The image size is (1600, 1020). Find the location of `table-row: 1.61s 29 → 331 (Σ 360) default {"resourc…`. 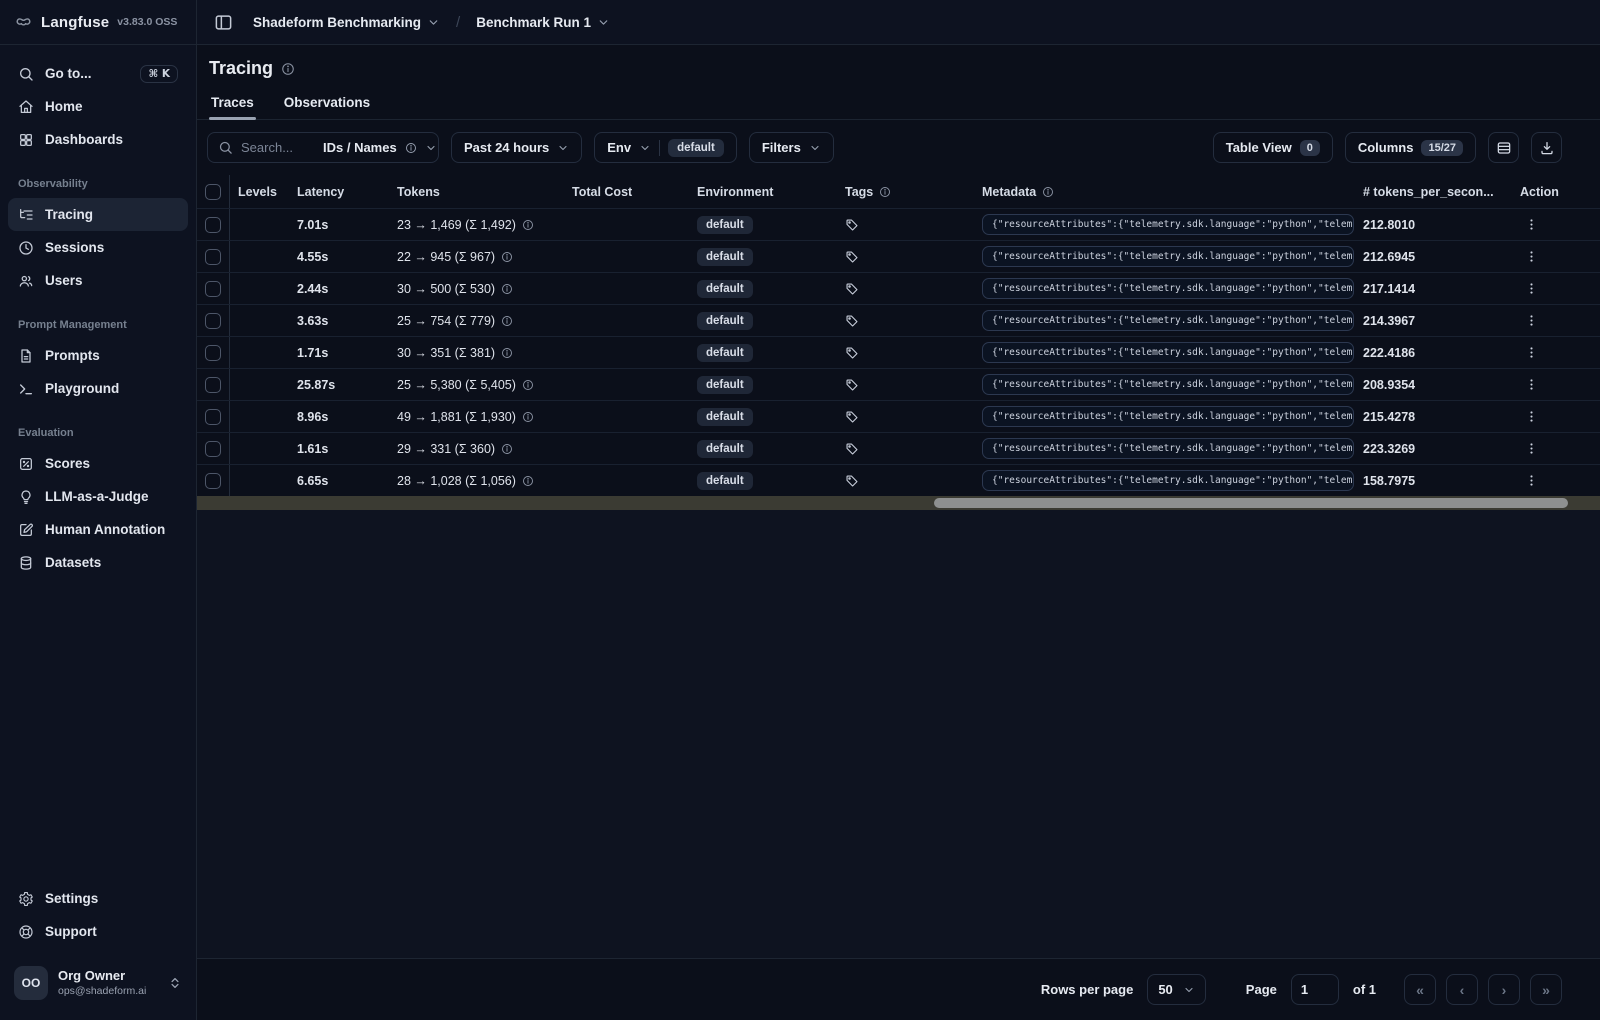

table-row: 1.61s 29 → 331 (Σ 360) default {"resourc… is located at coordinates (898, 448).